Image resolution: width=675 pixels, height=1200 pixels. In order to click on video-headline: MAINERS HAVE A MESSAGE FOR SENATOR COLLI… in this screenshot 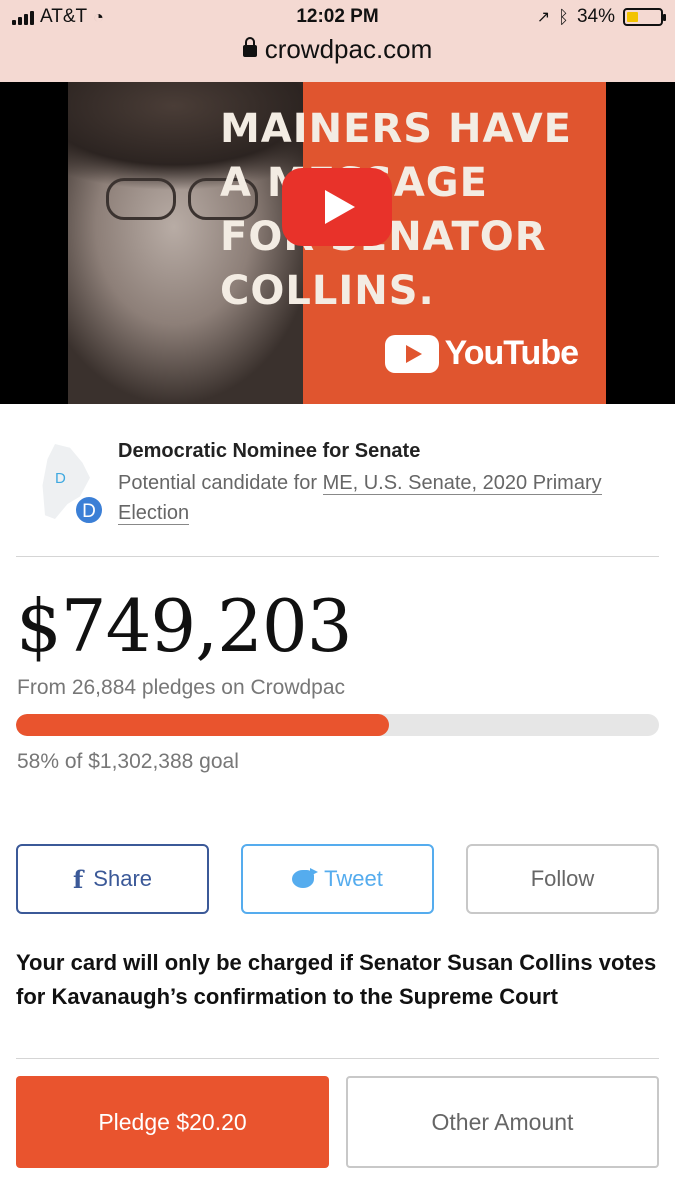, I will do `click(396, 210)`.